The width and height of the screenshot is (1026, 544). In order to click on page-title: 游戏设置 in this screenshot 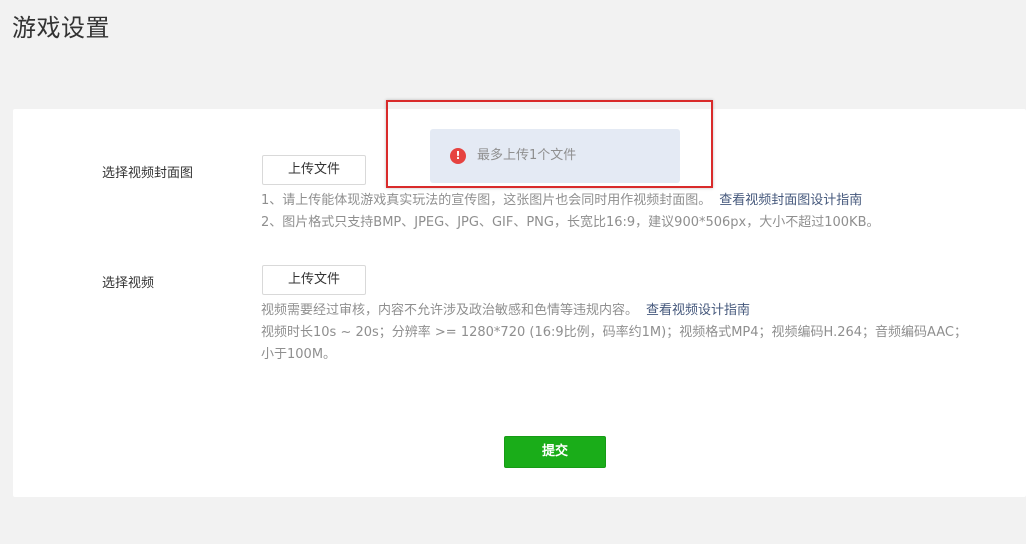, I will do `click(61, 28)`.